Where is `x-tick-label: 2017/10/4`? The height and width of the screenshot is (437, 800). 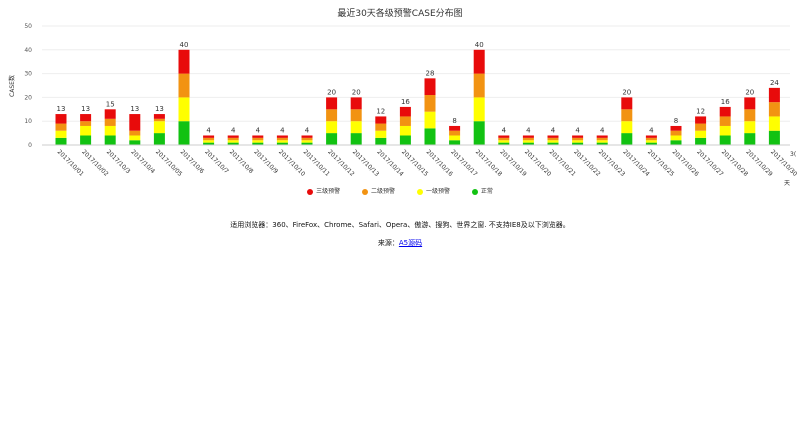 x-tick-label: 2017/10/4 is located at coordinates (142, 161).